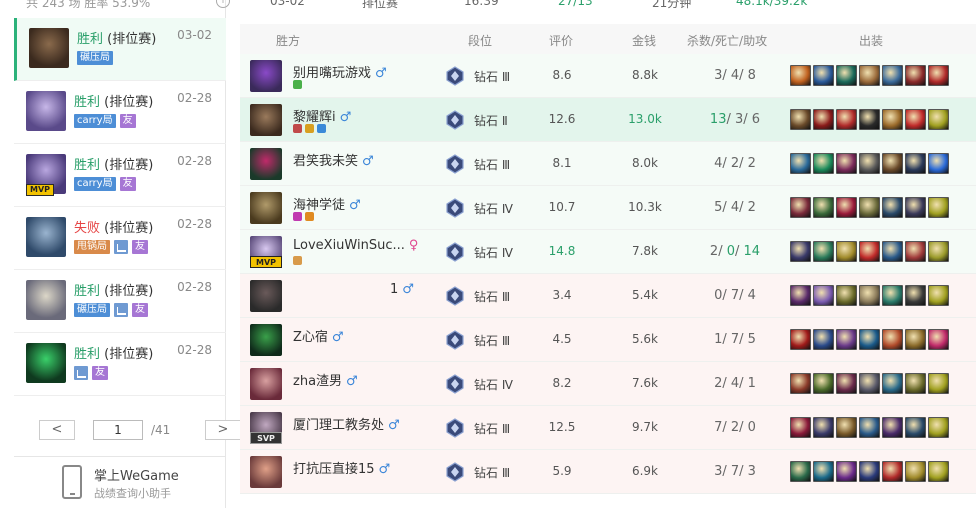  Describe the element at coordinates (120, 49) in the screenshot. I see `match-list-item: 胜利 (排位赛) 03-02 碾压局` at that location.